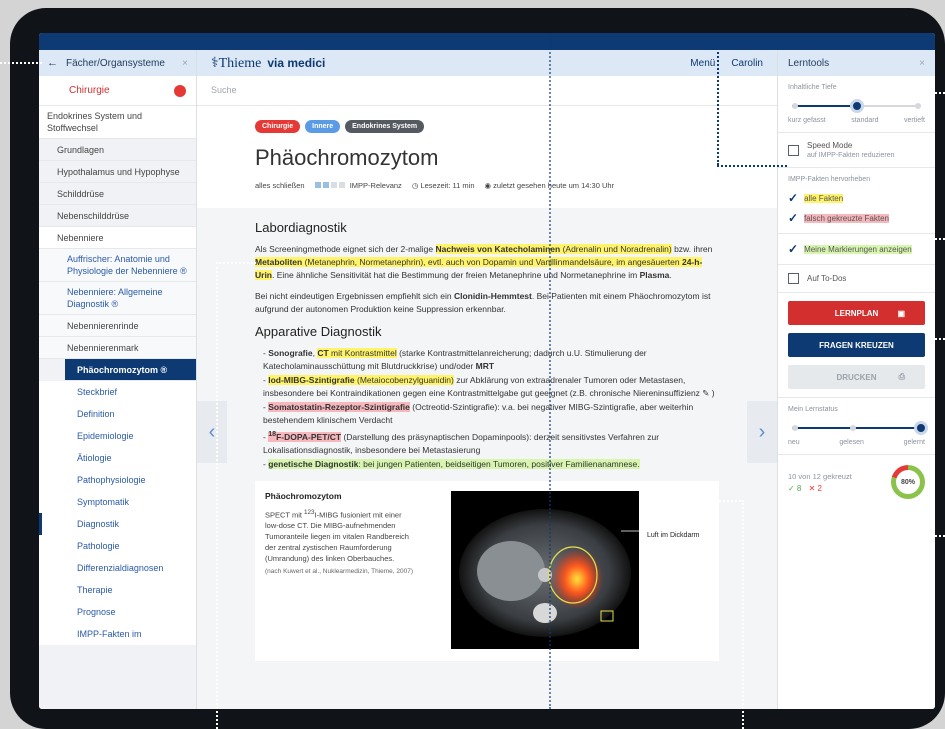  I want to click on printer-icon: ⎙, so click(901, 376).